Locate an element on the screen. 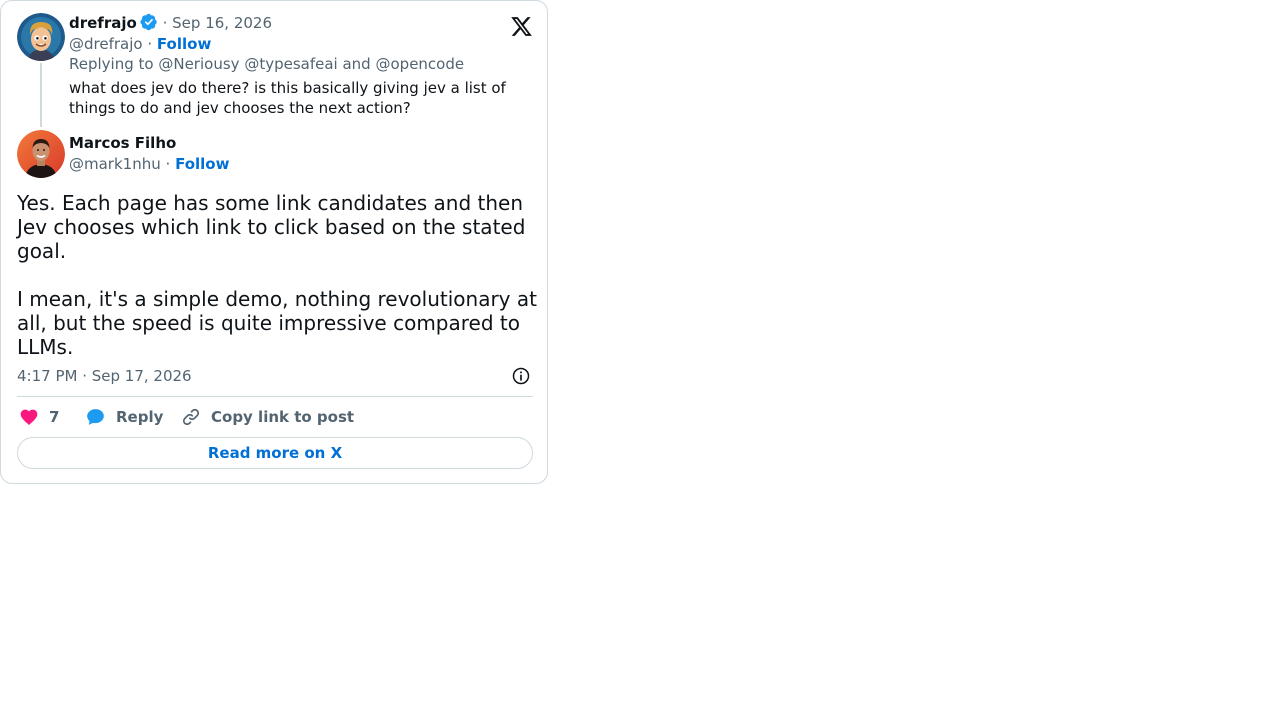  reply-button: Reply is located at coordinates (124, 417).